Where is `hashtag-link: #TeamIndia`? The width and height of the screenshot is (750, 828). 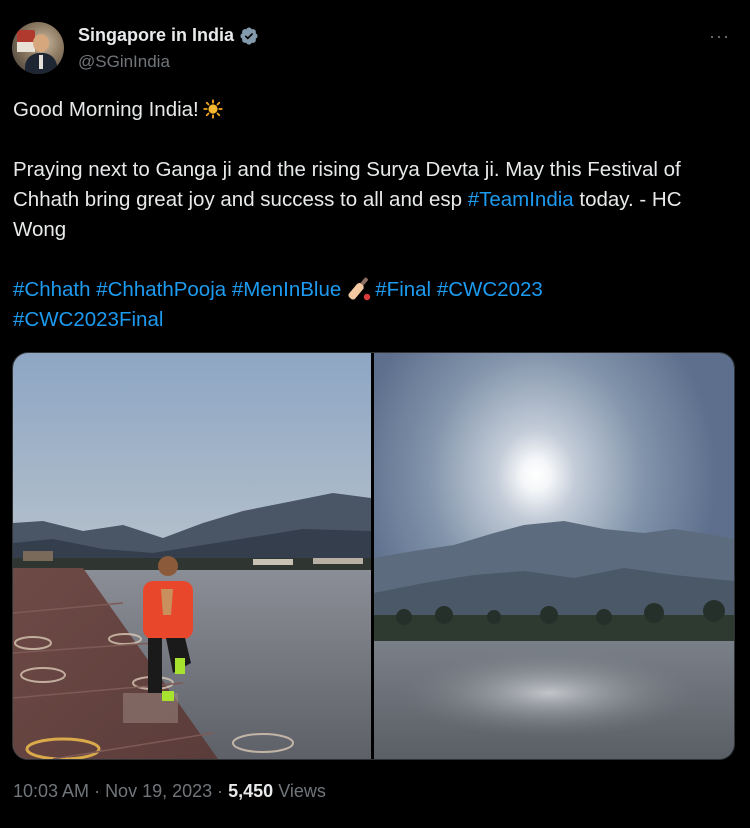
hashtag-link: #TeamIndia is located at coordinates (521, 199).